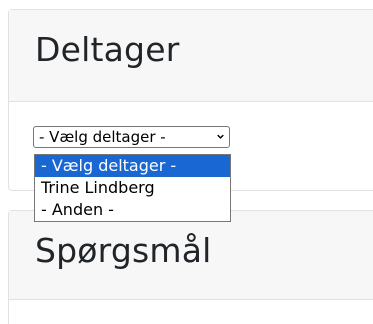  What do you see at coordinates (132, 166) in the screenshot?
I see `participant-option-placeholder: - Vælg deltager -` at bounding box center [132, 166].